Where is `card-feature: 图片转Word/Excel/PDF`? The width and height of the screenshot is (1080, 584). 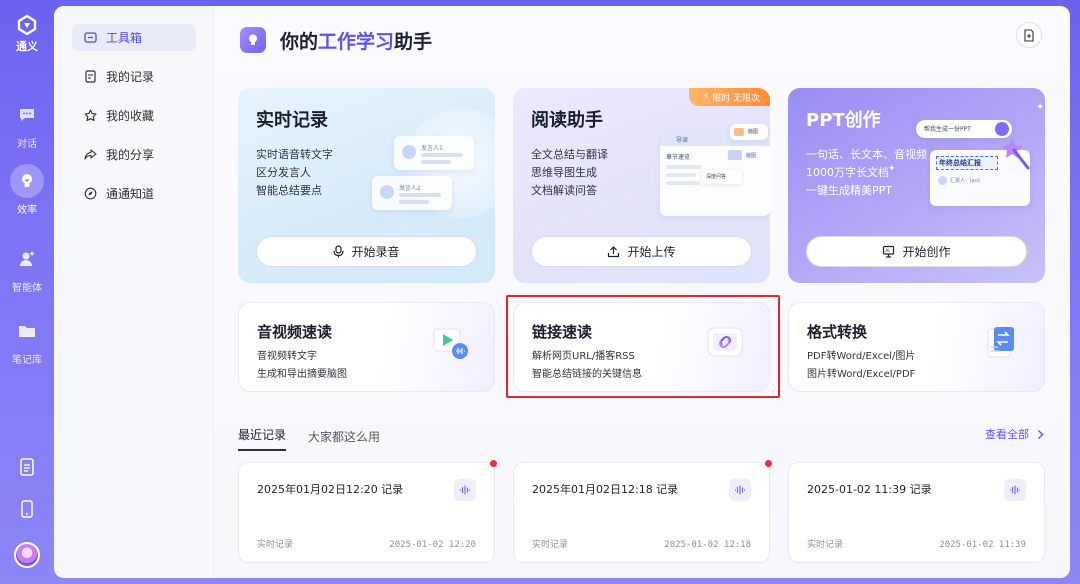 card-feature: 图片转Word/Excel/PDF is located at coordinates (861, 374).